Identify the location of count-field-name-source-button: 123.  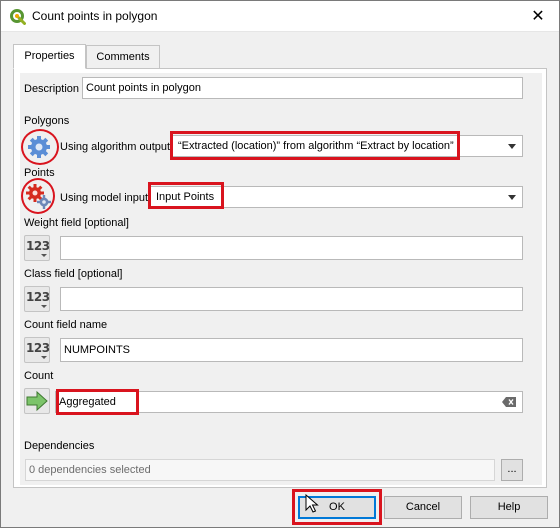
(37, 350).